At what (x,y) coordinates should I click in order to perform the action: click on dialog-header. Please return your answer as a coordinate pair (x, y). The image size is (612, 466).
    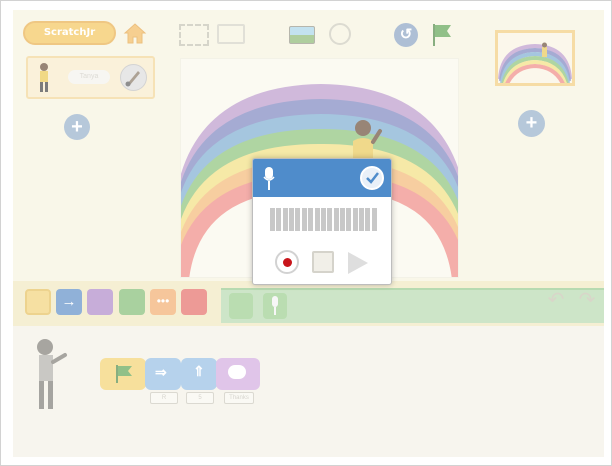
    Looking at the image, I should click on (322, 178).